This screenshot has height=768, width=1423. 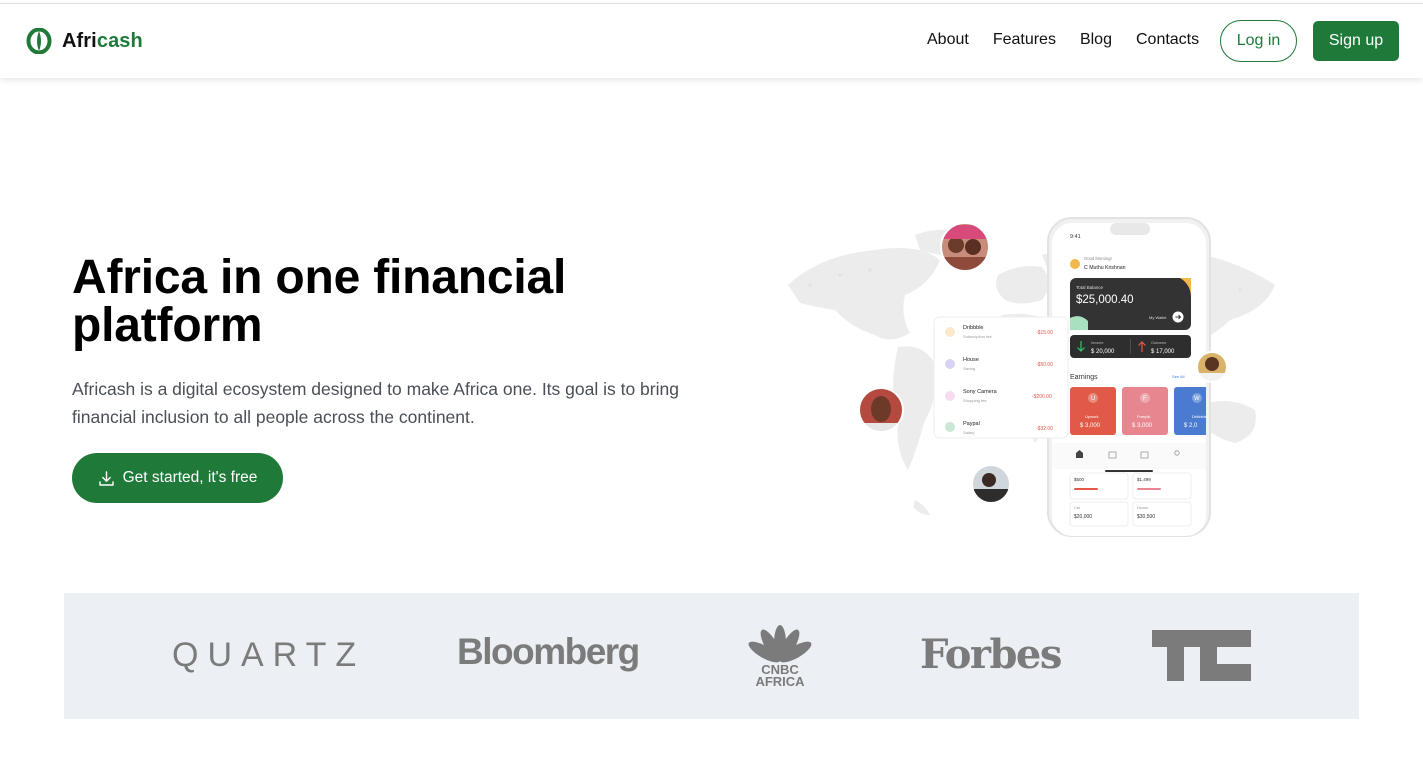 What do you see at coordinates (1163, 352) in the screenshot?
I see `outcome-value: $ 17,000` at bounding box center [1163, 352].